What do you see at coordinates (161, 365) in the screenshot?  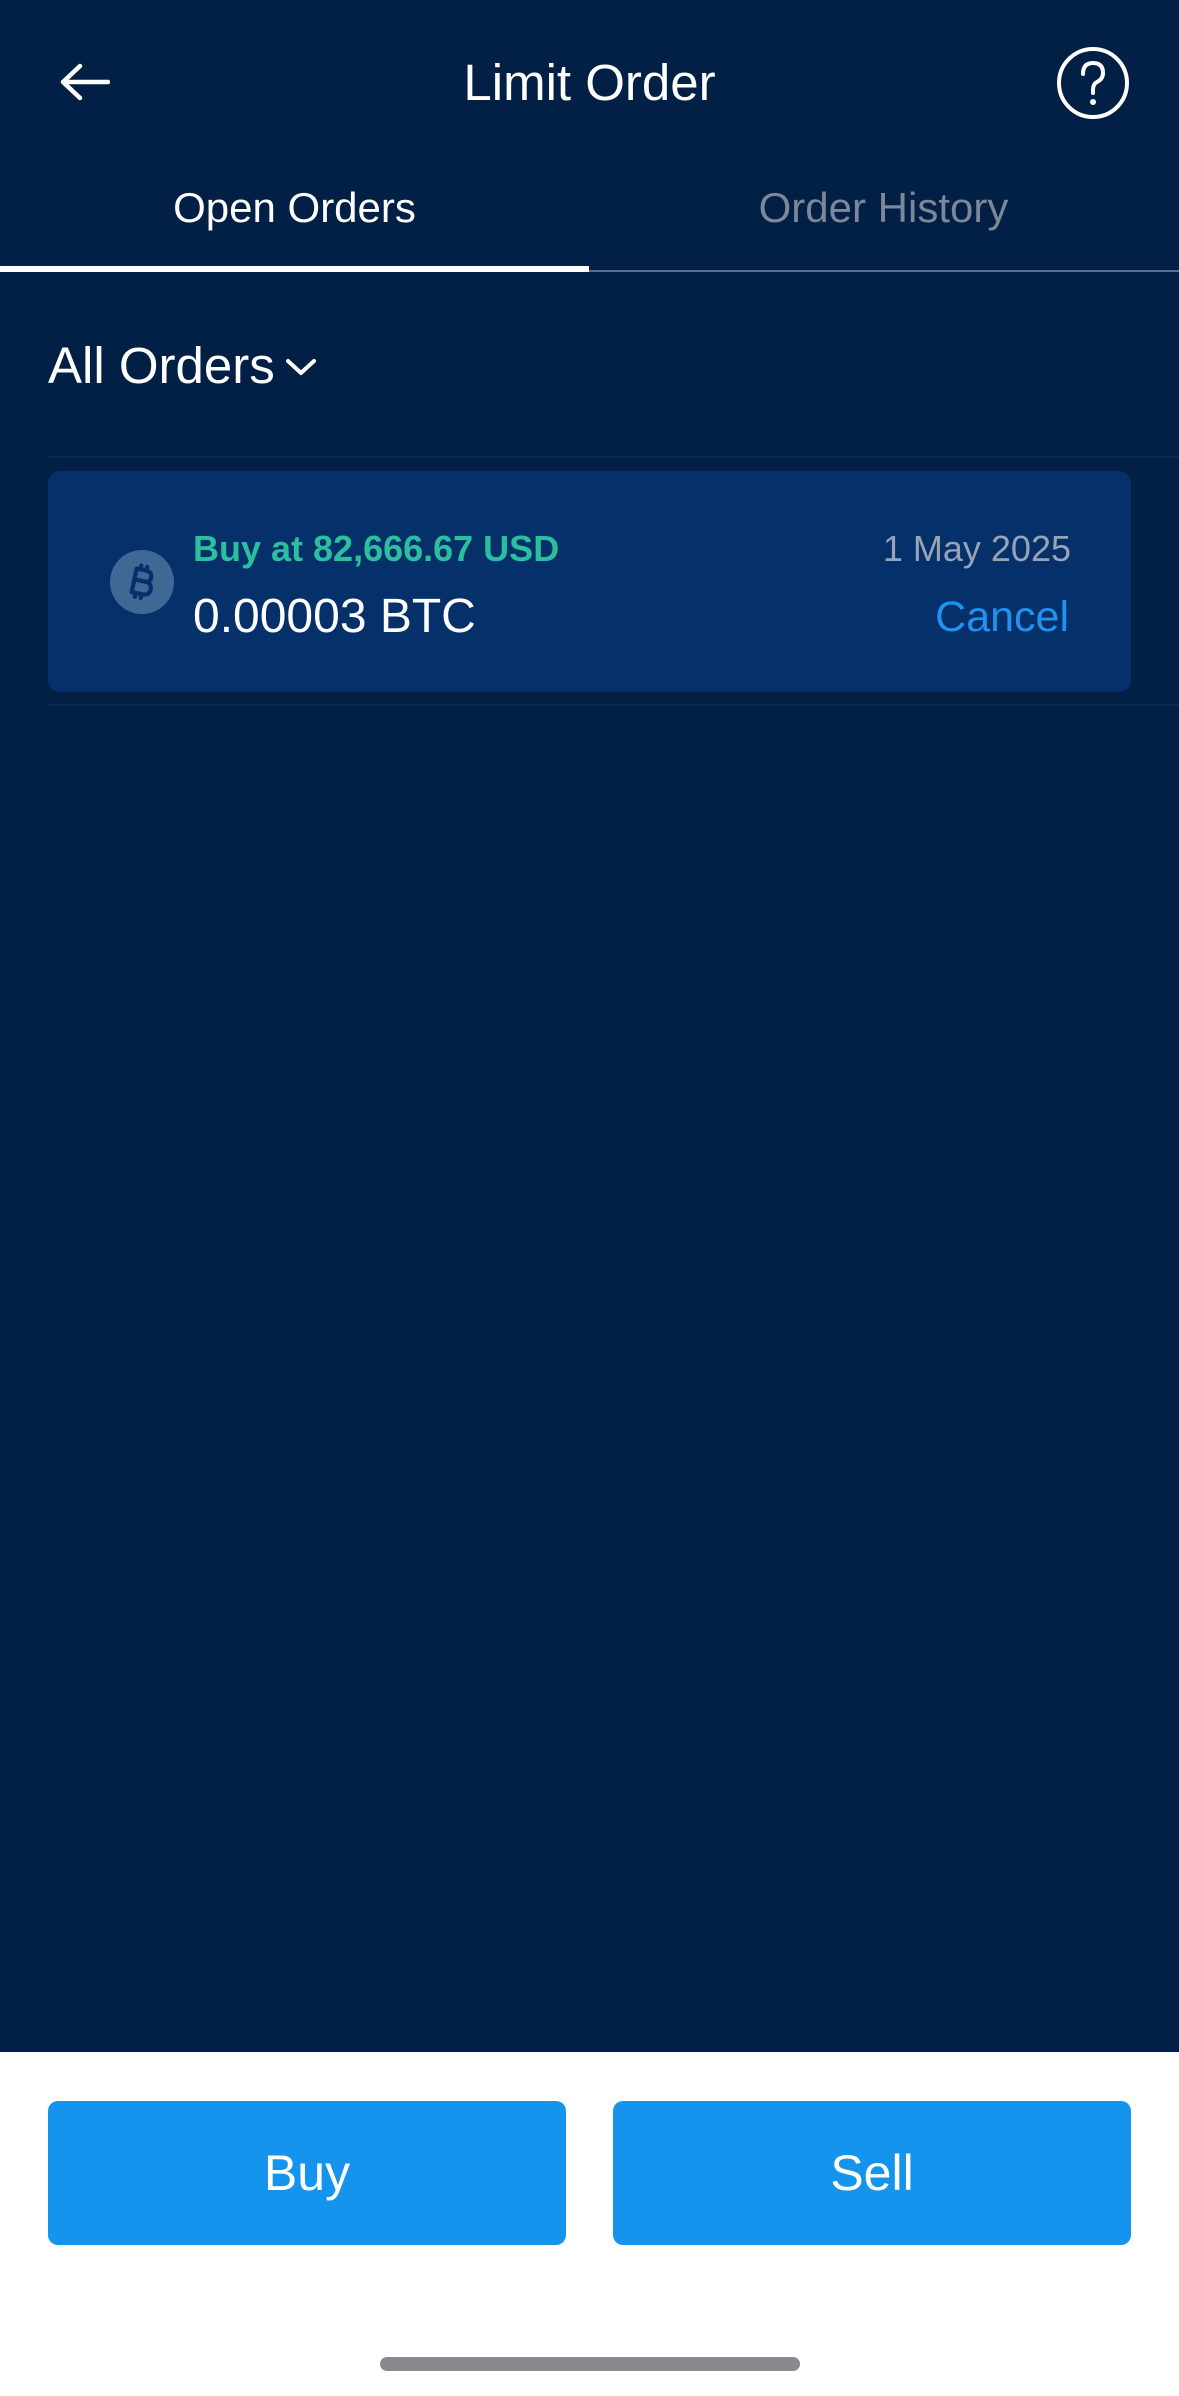 I see `order-filter-label: All Orders` at bounding box center [161, 365].